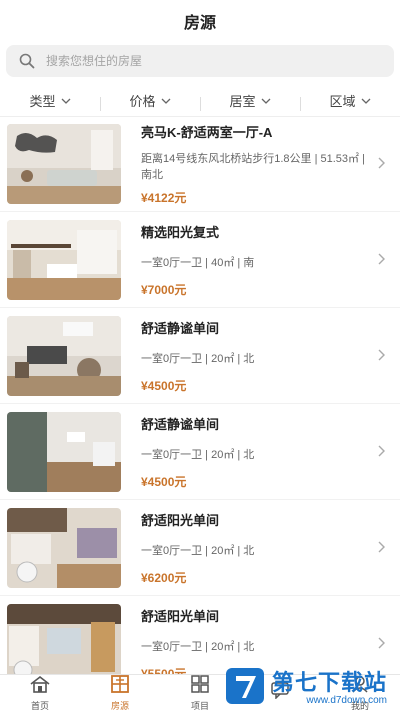  I want to click on tab-label: 首页, so click(39, 705).